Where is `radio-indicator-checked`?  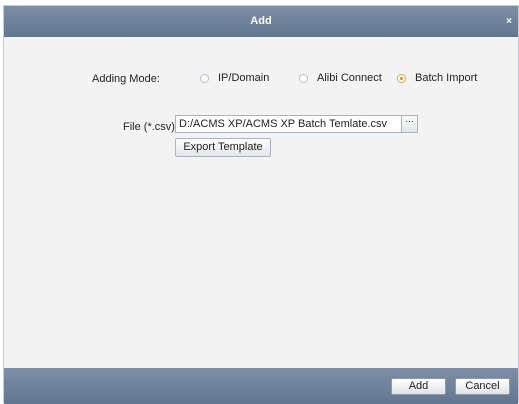 radio-indicator-checked is located at coordinates (401, 78).